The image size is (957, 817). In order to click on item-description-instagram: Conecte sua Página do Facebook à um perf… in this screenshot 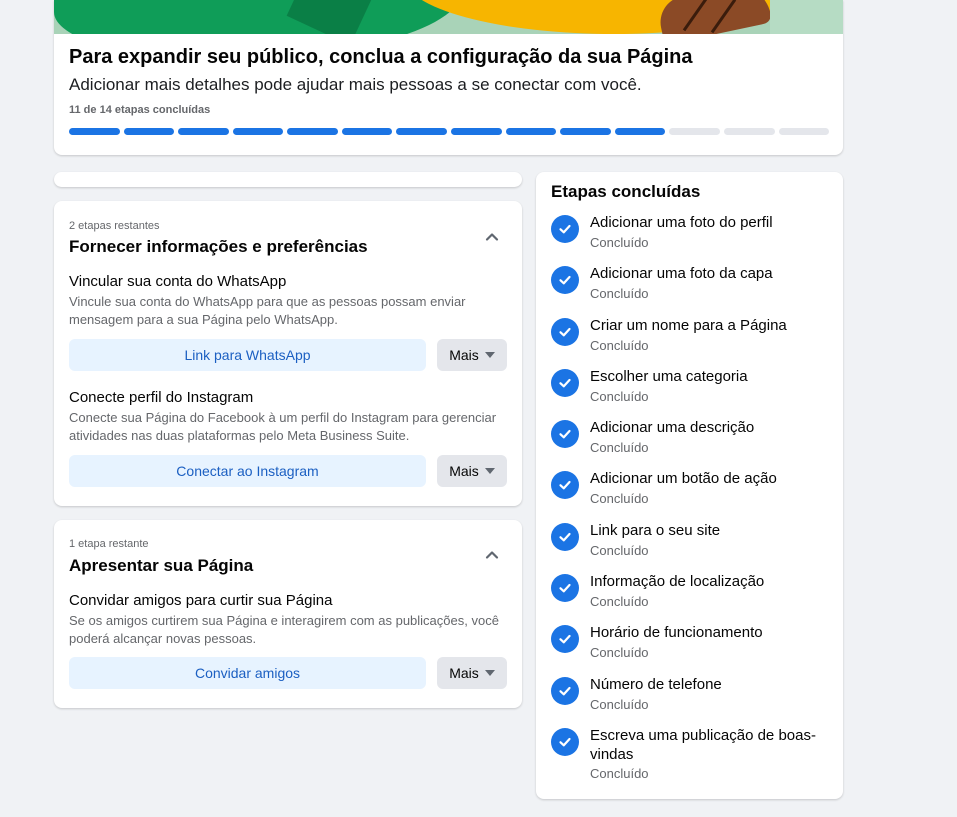, I will do `click(283, 426)`.